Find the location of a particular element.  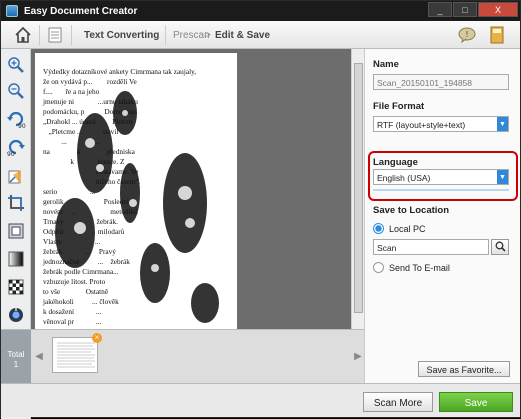

file-format-value: RTF (layout+style+text) is located at coordinates (421, 125).